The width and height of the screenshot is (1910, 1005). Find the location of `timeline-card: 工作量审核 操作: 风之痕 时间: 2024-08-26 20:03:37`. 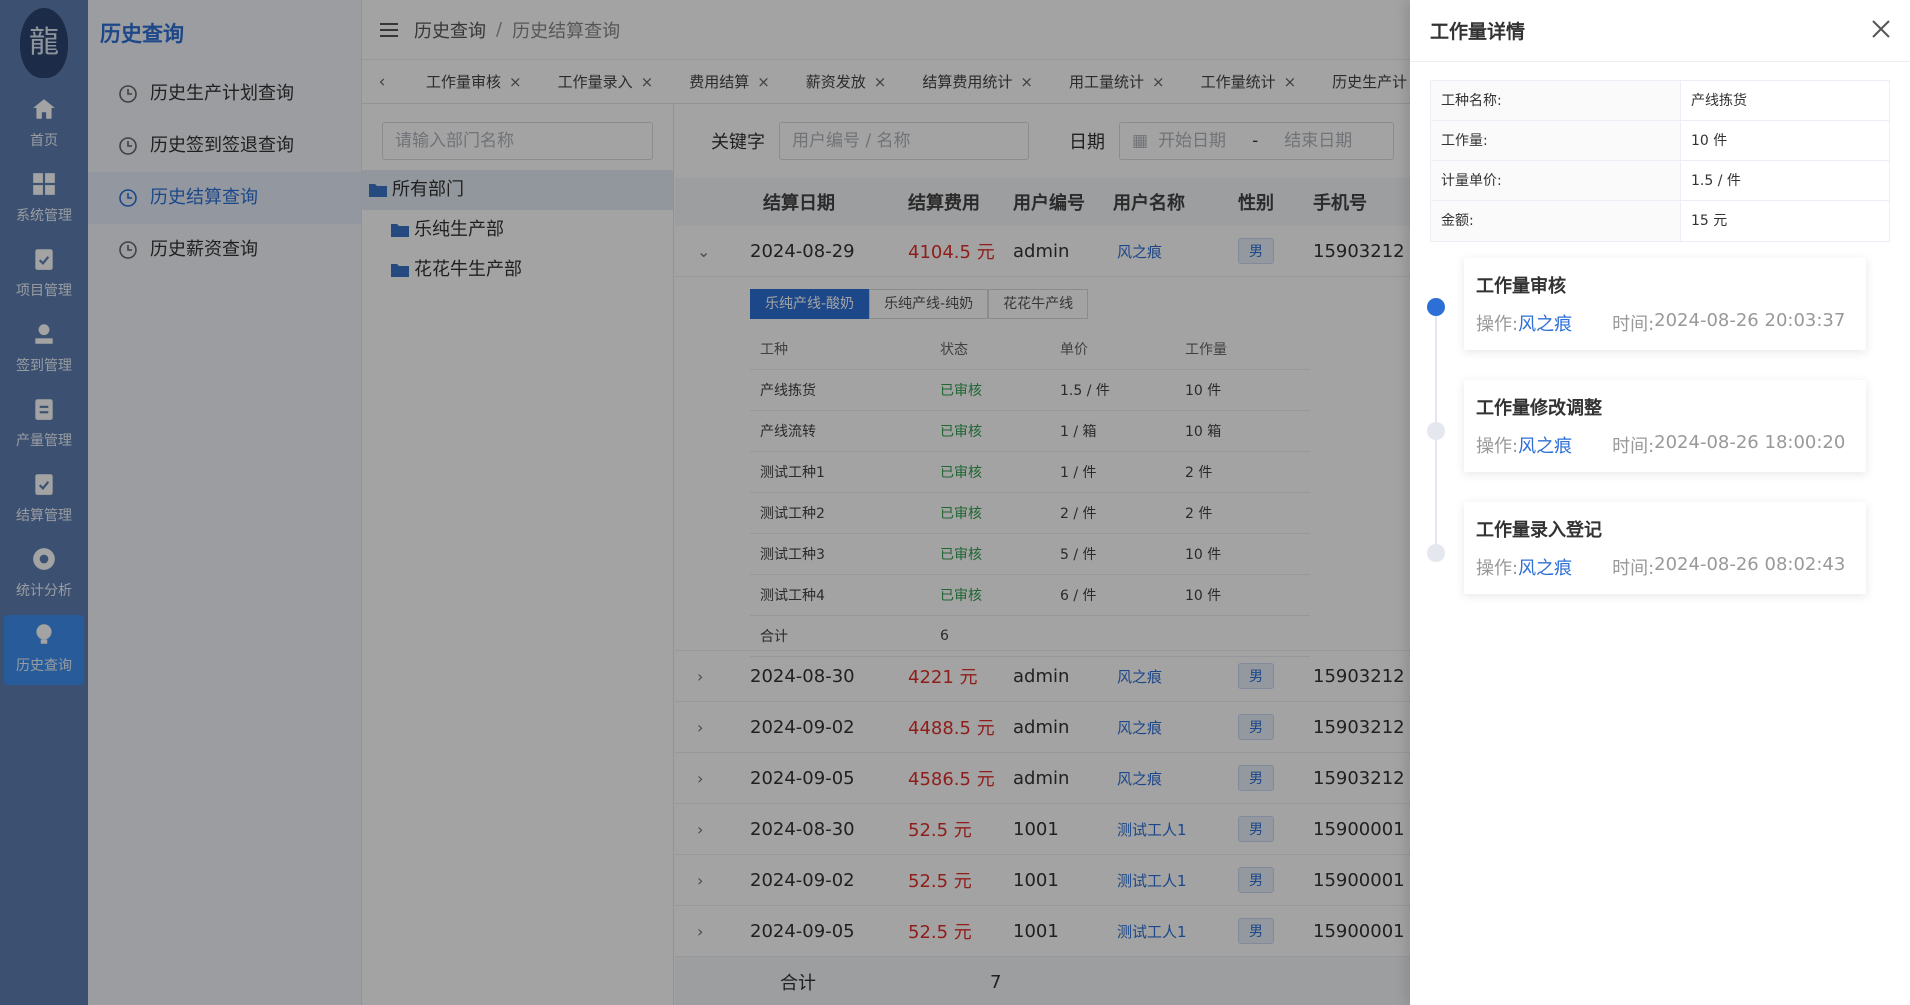

timeline-card: 工作量审核 操作: 风之痕 时间: 2024-08-26 20:03:37 is located at coordinates (1665, 304).